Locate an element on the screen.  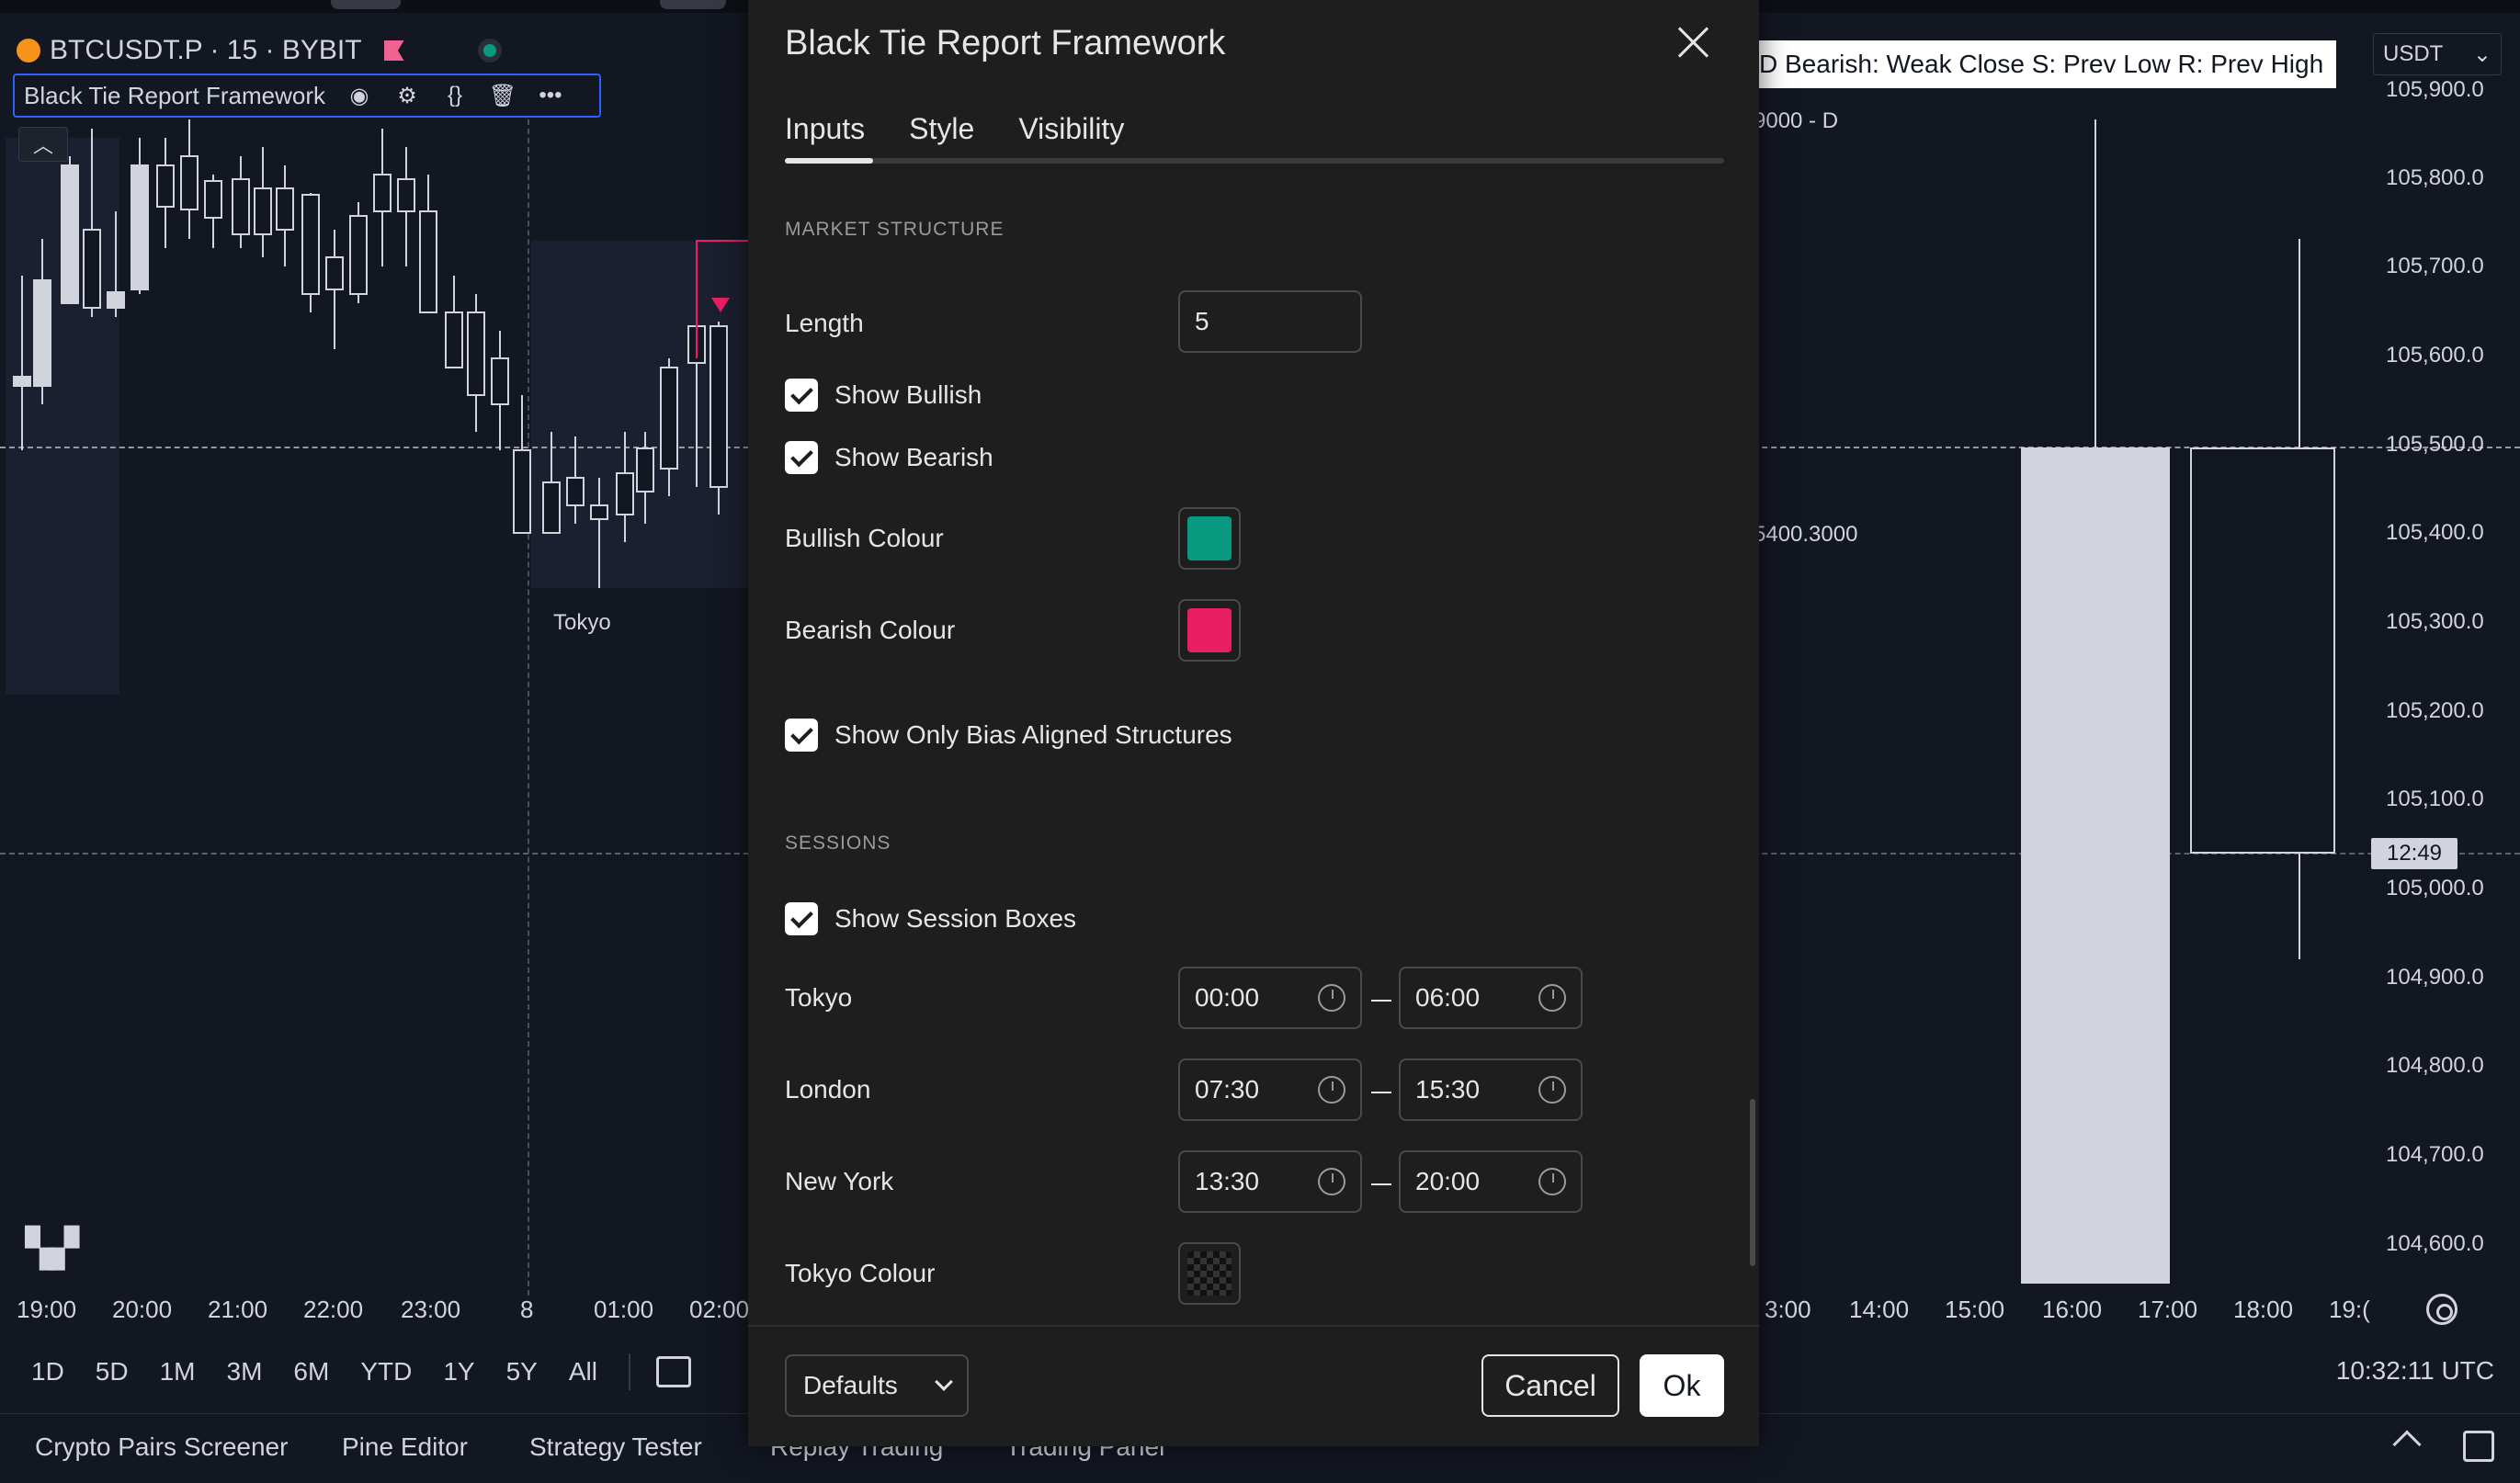
eye-icon: ◉ is located at coordinates (359, 95).